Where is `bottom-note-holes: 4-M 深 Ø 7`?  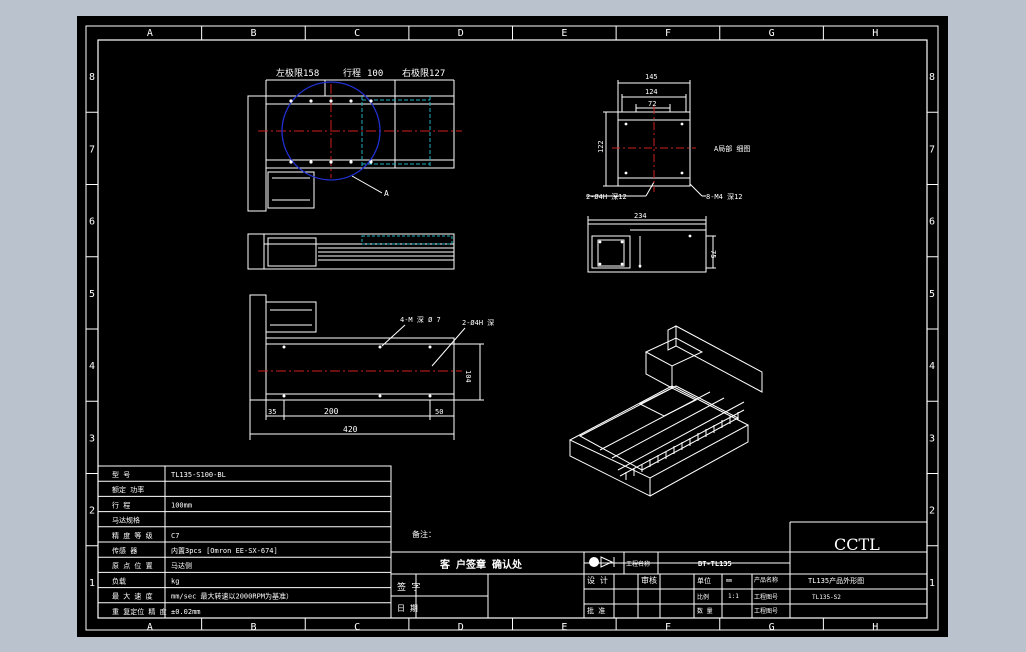
bottom-note-holes: 4-M 深 Ø 7 is located at coordinates (420, 319).